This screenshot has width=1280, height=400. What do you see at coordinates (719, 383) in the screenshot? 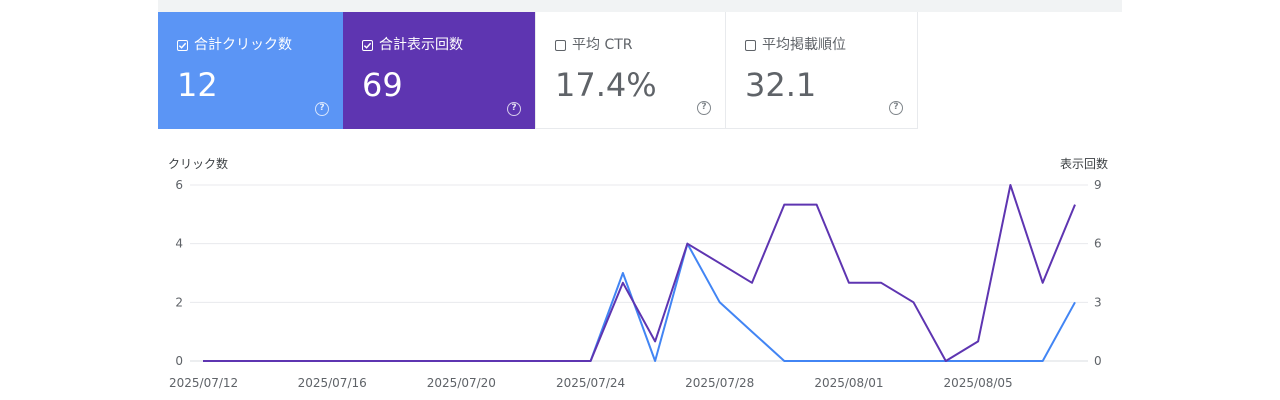
I see `x-tick-label: 2025/07/28` at bounding box center [719, 383].